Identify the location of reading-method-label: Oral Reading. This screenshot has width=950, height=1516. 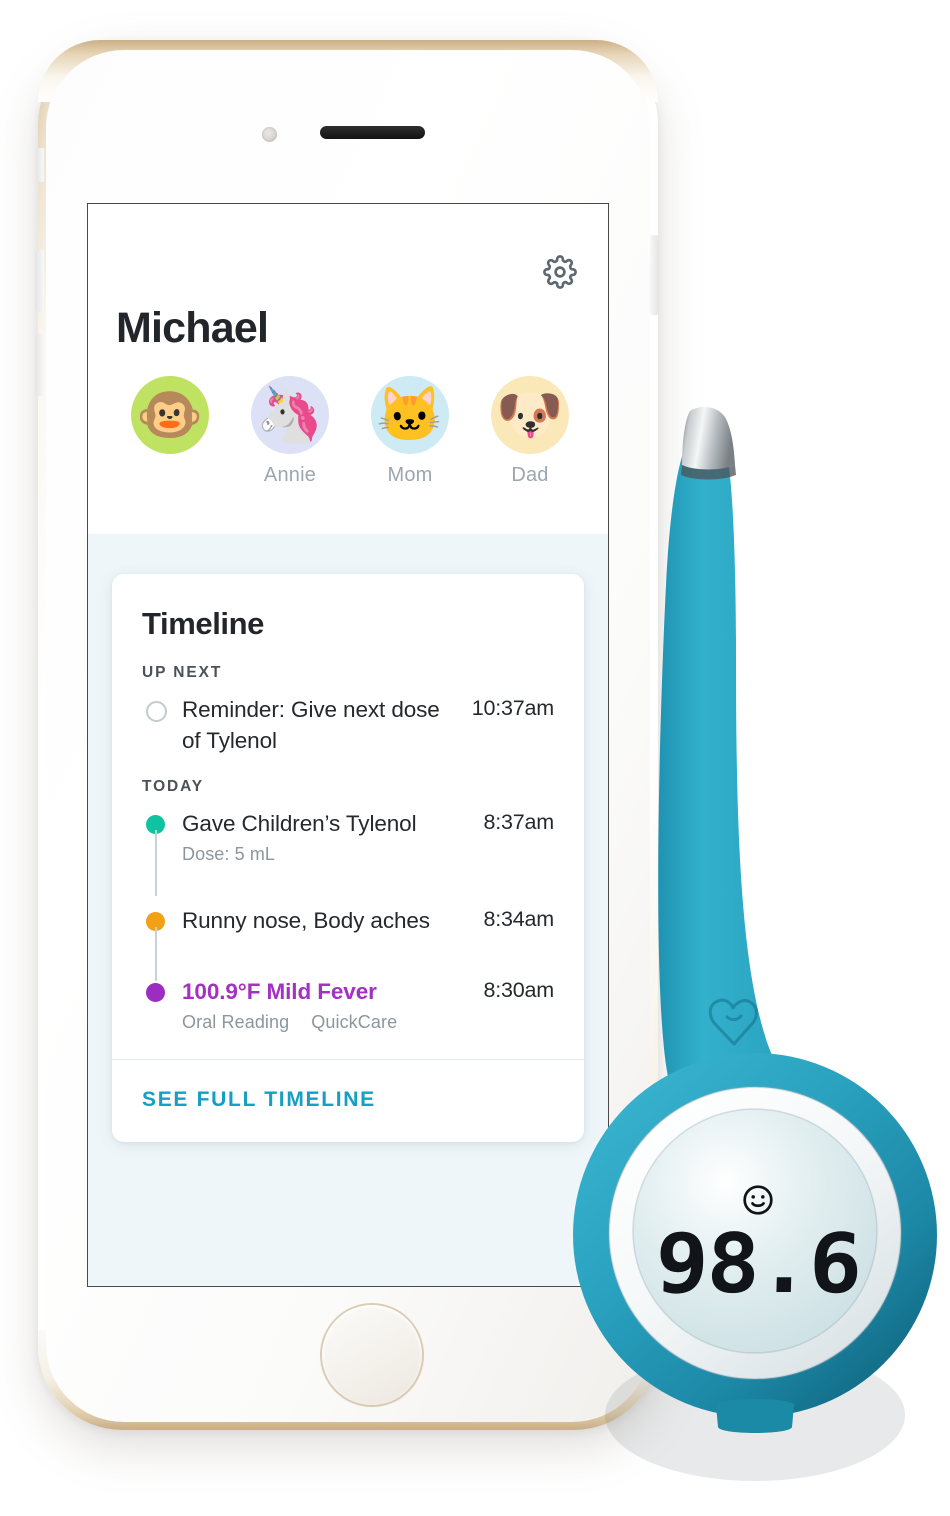
(236, 1022).